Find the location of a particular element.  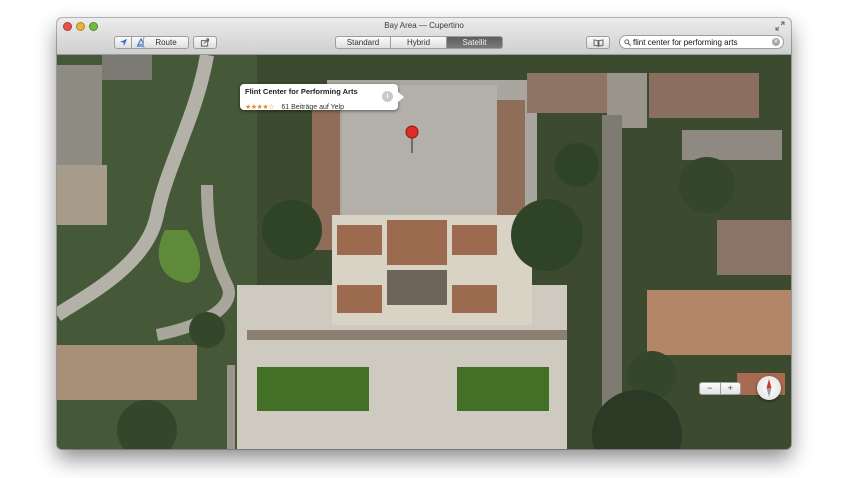

zoom-control: − + is located at coordinates (720, 388).